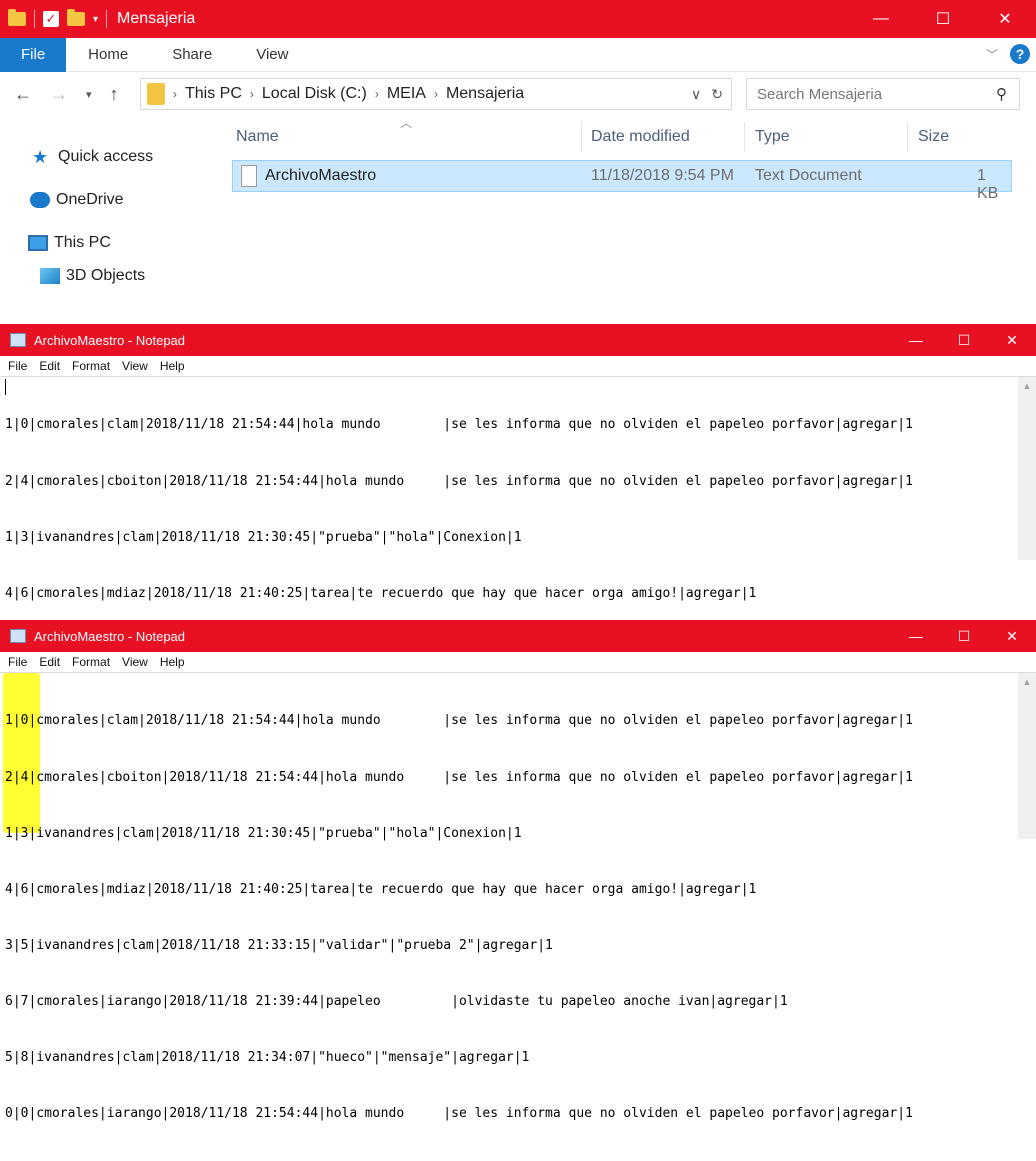 This screenshot has height=1161, width=1036. What do you see at coordinates (820, 94) in the screenshot?
I see `search-placeholder: Search Mensajeria` at bounding box center [820, 94].